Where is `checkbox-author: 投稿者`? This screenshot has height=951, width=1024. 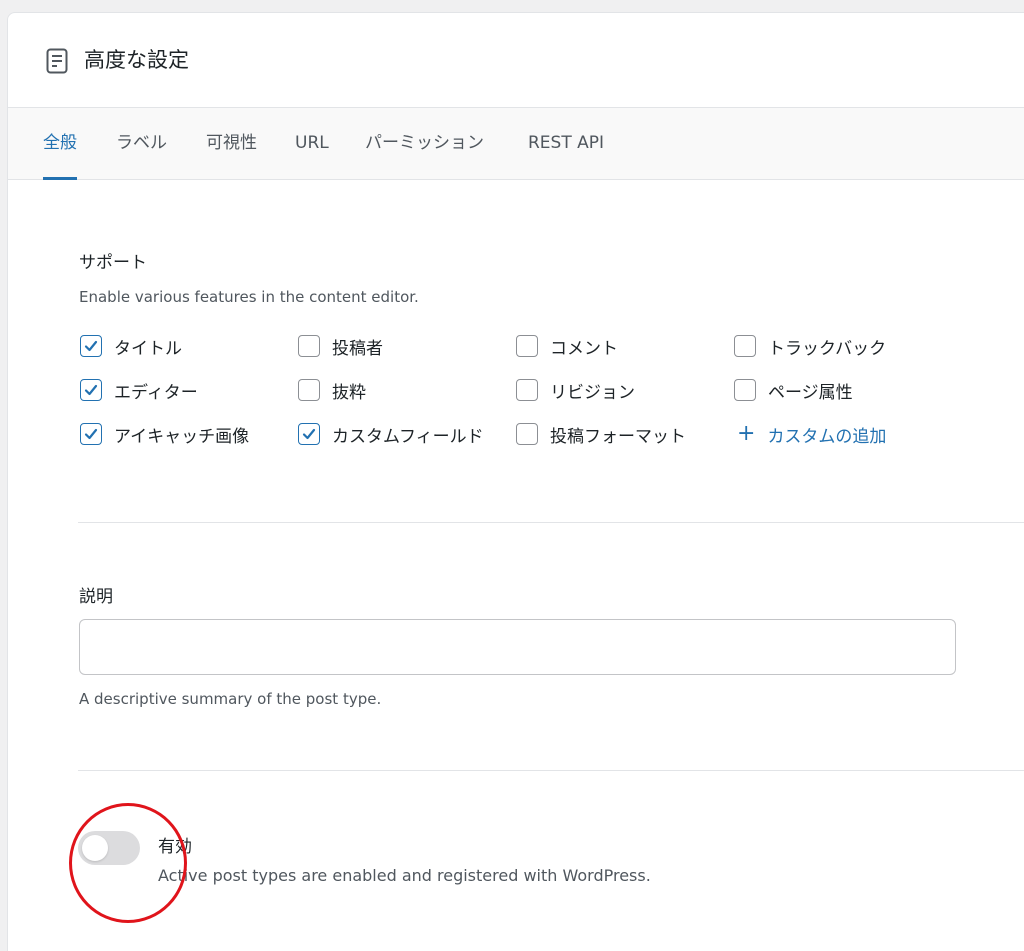
checkbox-author: 投稿者 is located at coordinates (340, 346).